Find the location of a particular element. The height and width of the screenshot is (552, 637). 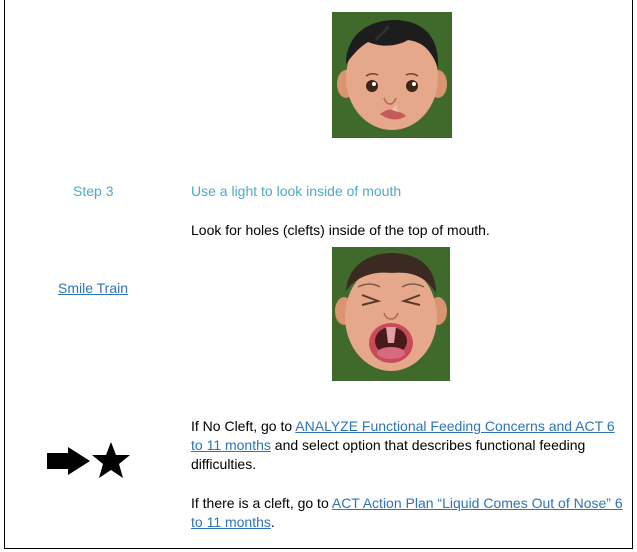

cleft-prefix: If there is a cleft, go to is located at coordinates (261, 503).